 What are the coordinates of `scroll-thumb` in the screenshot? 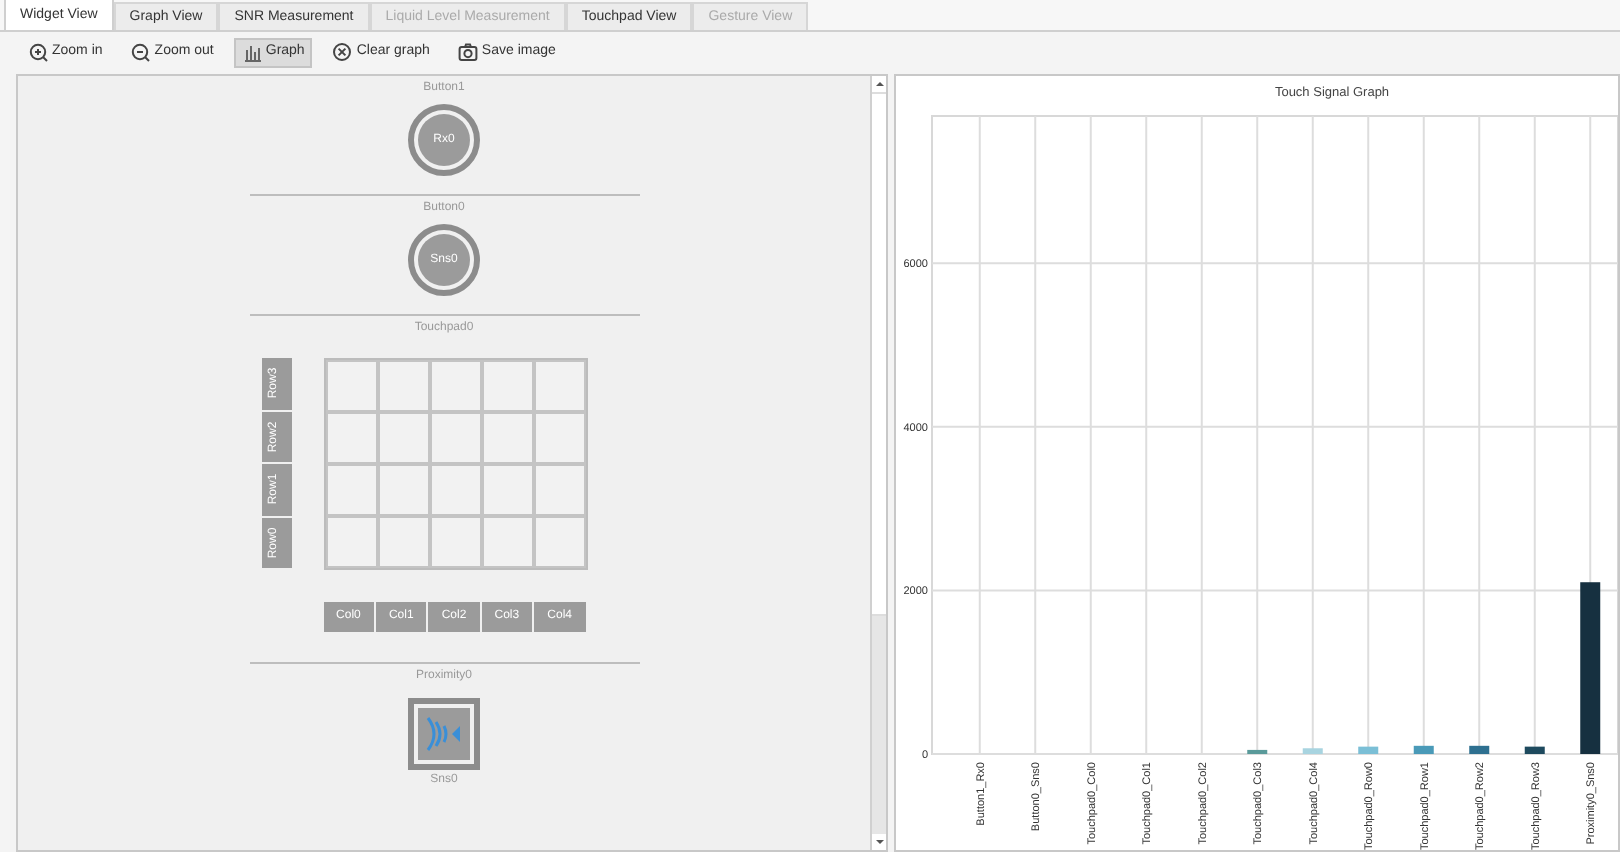 It's located at (879, 354).